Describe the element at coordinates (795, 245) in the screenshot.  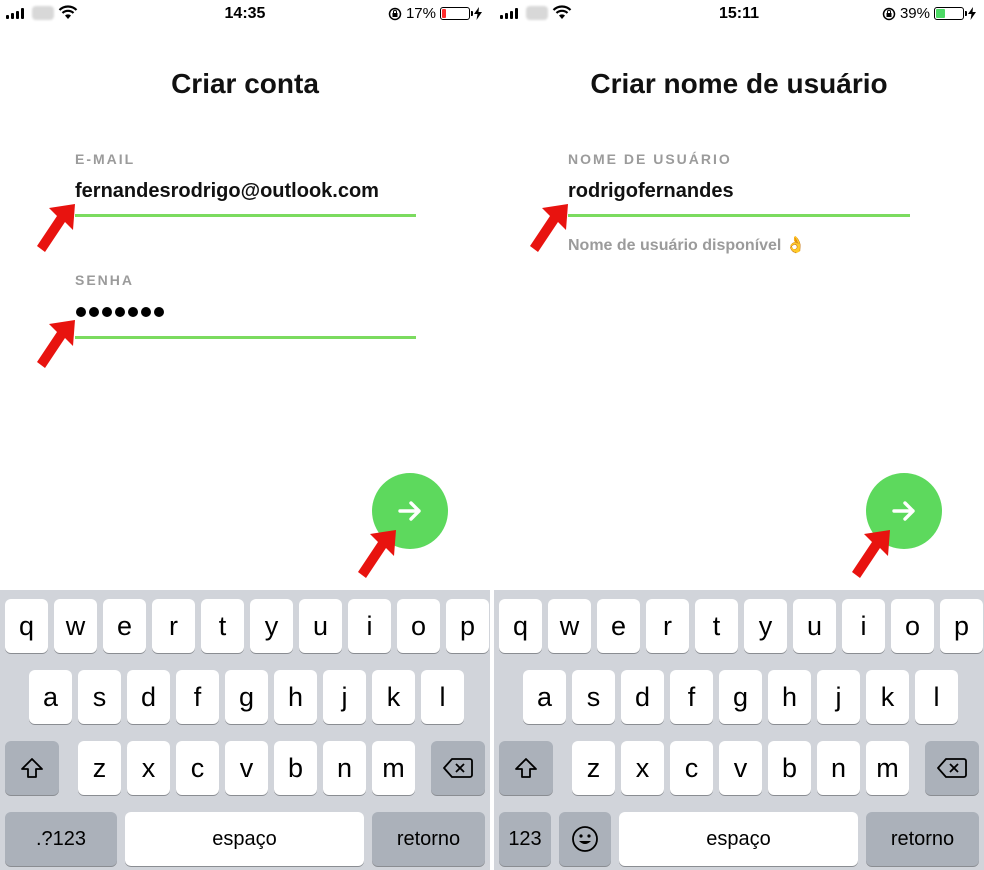
I see `ok-hand-emoji-icon: 👌` at that location.